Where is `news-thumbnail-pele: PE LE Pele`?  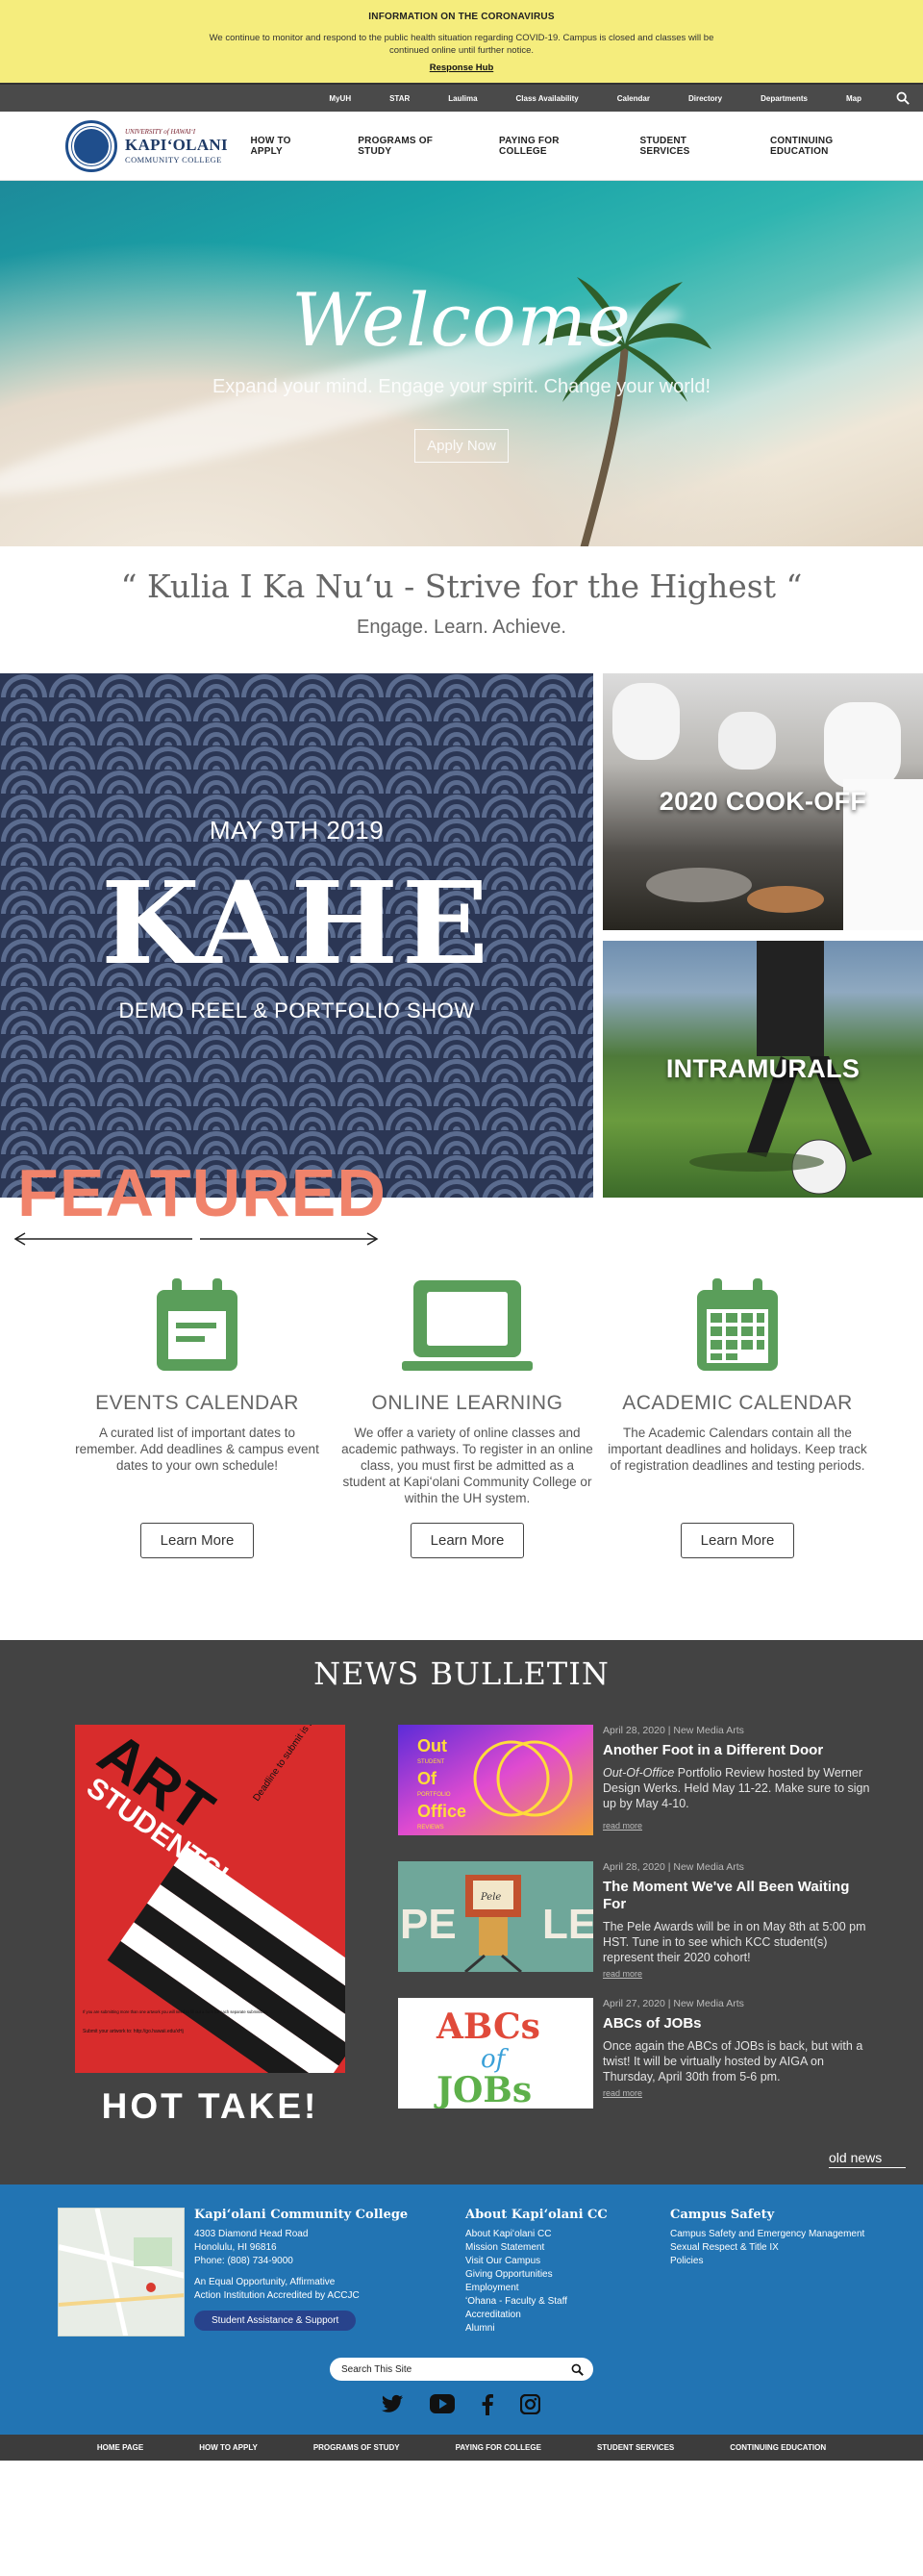 news-thumbnail-pele: PE LE Pele is located at coordinates (495, 1917).